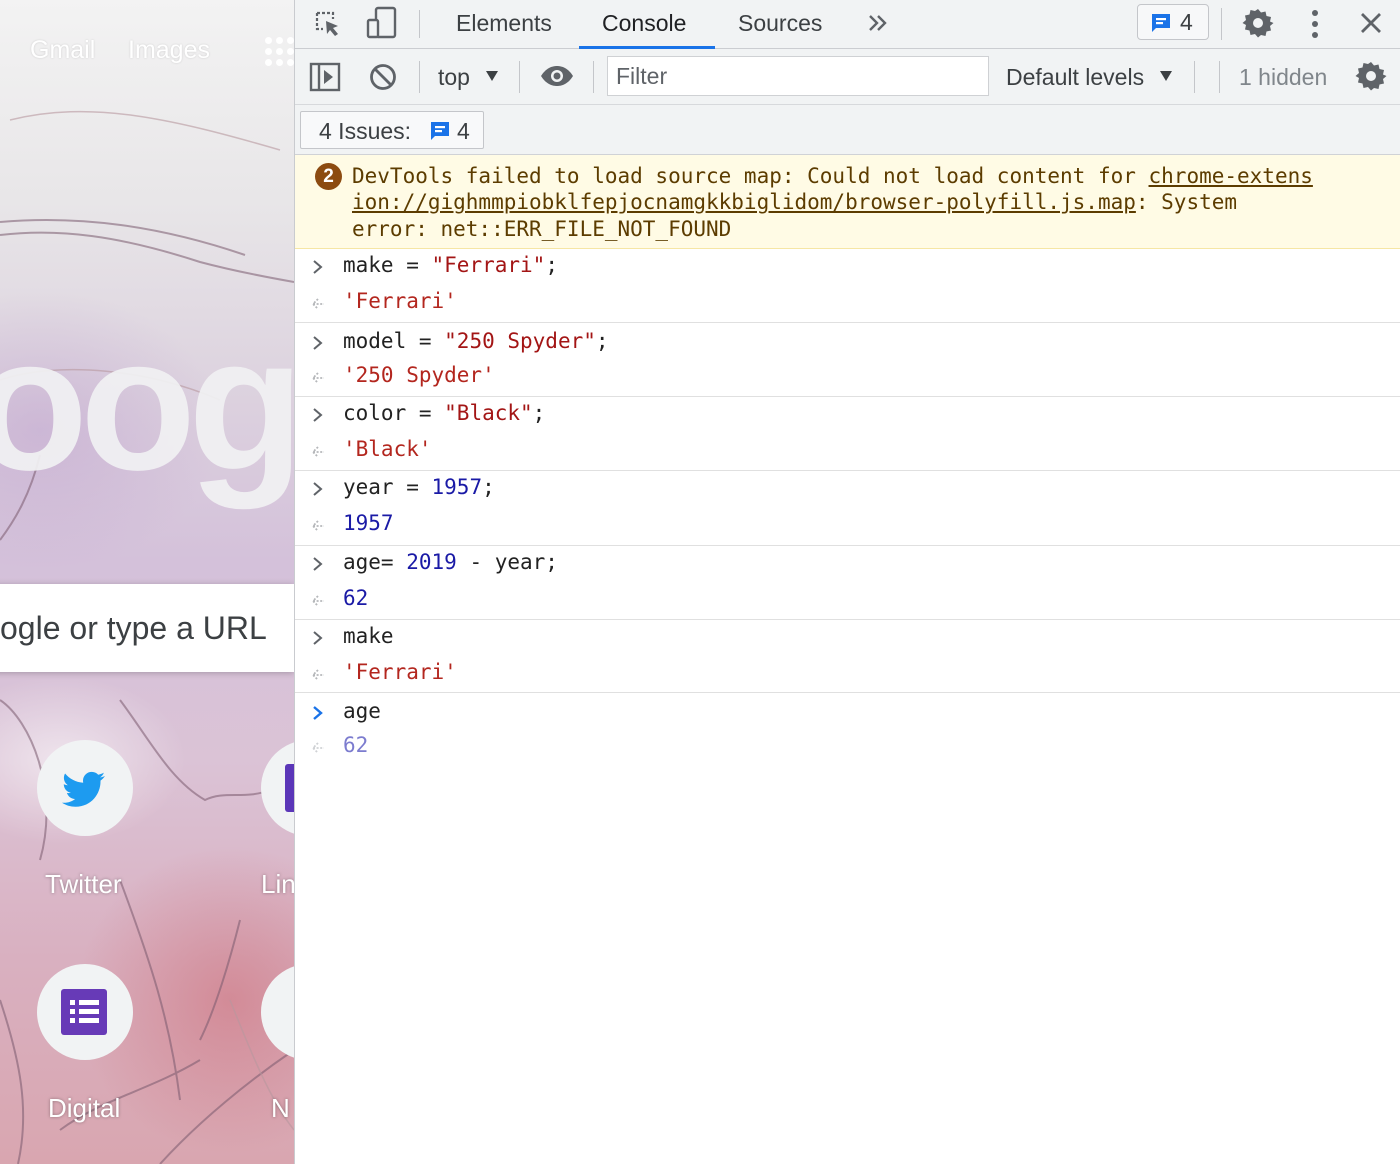 Image resolution: width=1400 pixels, height=1164 pixels. What do you see at coordinates (847, 343) in the screenshot?
I see `console-input-row: model = "250 Spyder";` at bounding box center [847, 343].